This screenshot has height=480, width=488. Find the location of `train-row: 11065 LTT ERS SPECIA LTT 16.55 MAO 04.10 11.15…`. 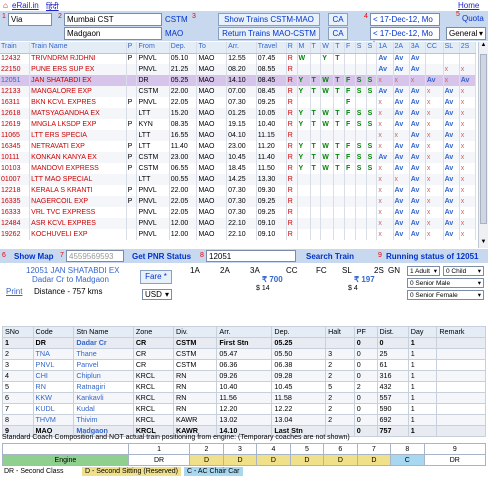

train-row: 11065 LTT ERS SPECIA LTT 16.55 MAO 04.10 11.15… is located at coordinates (238, 135).